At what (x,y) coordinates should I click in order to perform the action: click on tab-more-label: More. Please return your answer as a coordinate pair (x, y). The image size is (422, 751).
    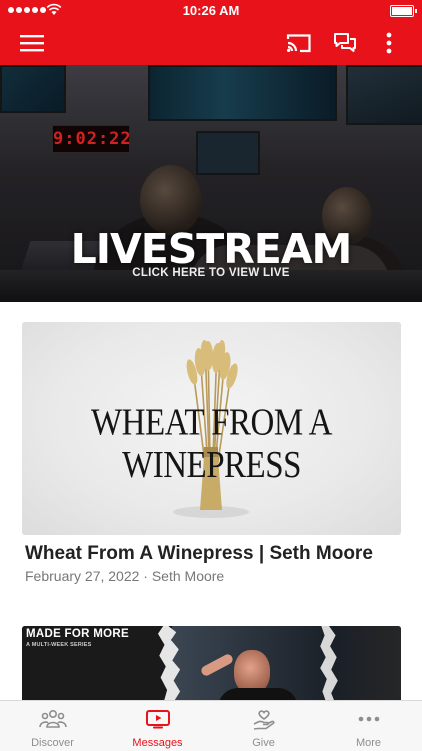
    Looking at the image, I should click on (368, 743).